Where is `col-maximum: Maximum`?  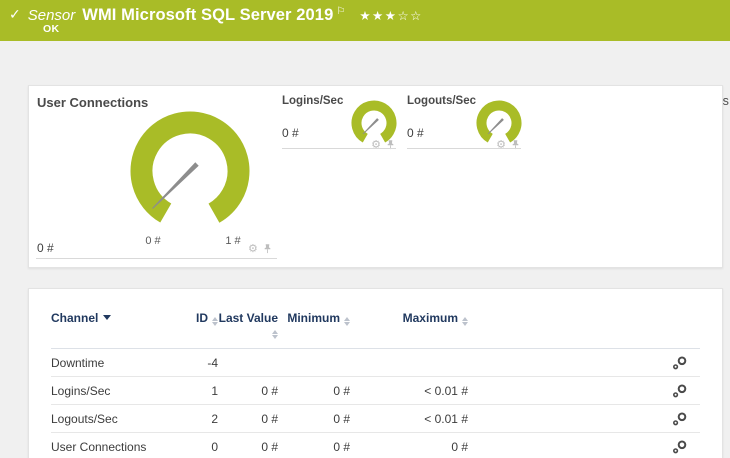
col-maximum: Maximum is located at coordinates (409, 319).